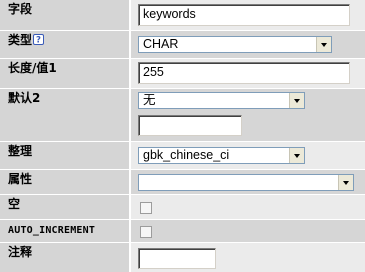 This screenshot has height=272, width=365. Describe the element at coordinates (24, 98) in the screenshot. I see `default-label: 默认2` at that location.